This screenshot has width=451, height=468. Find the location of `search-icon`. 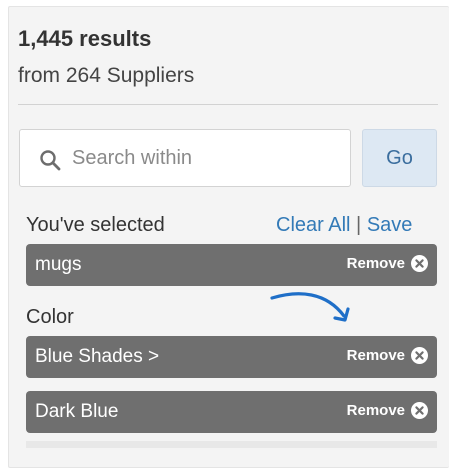

search-icon is located at coordinates (50, 160).